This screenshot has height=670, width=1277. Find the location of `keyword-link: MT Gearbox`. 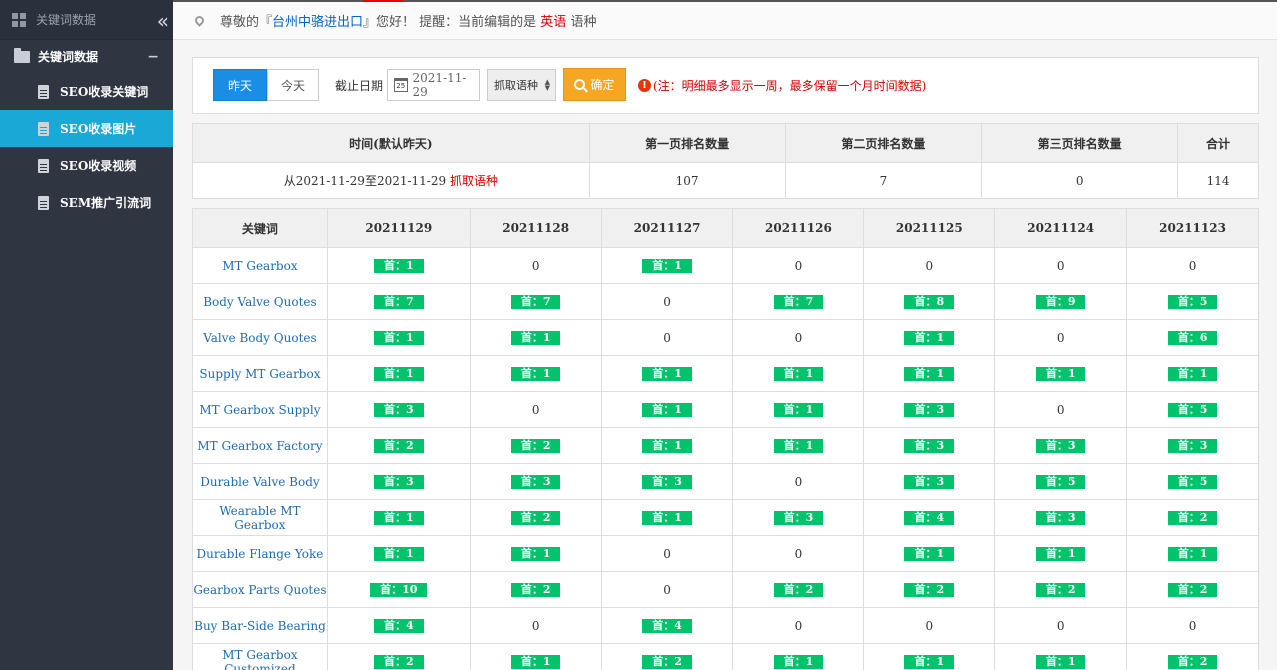

keyword-link: MT Gearbox is located at coordinates (259, 266).